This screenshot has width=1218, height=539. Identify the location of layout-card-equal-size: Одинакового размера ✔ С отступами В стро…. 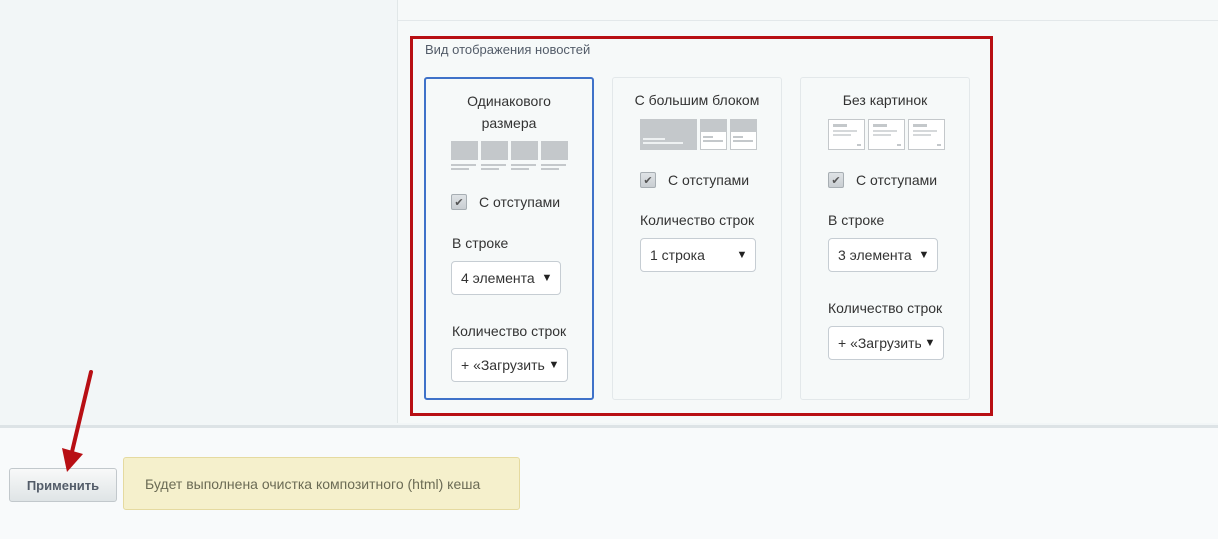
(509, 238).